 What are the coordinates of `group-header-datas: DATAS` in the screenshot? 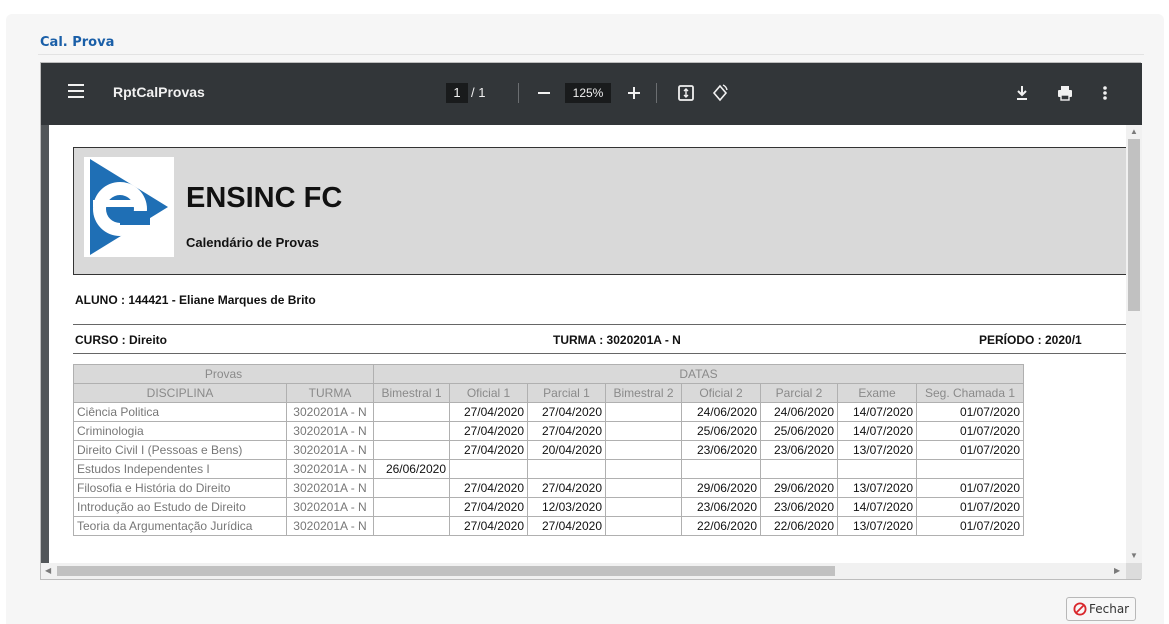 It's located at (698, 374).